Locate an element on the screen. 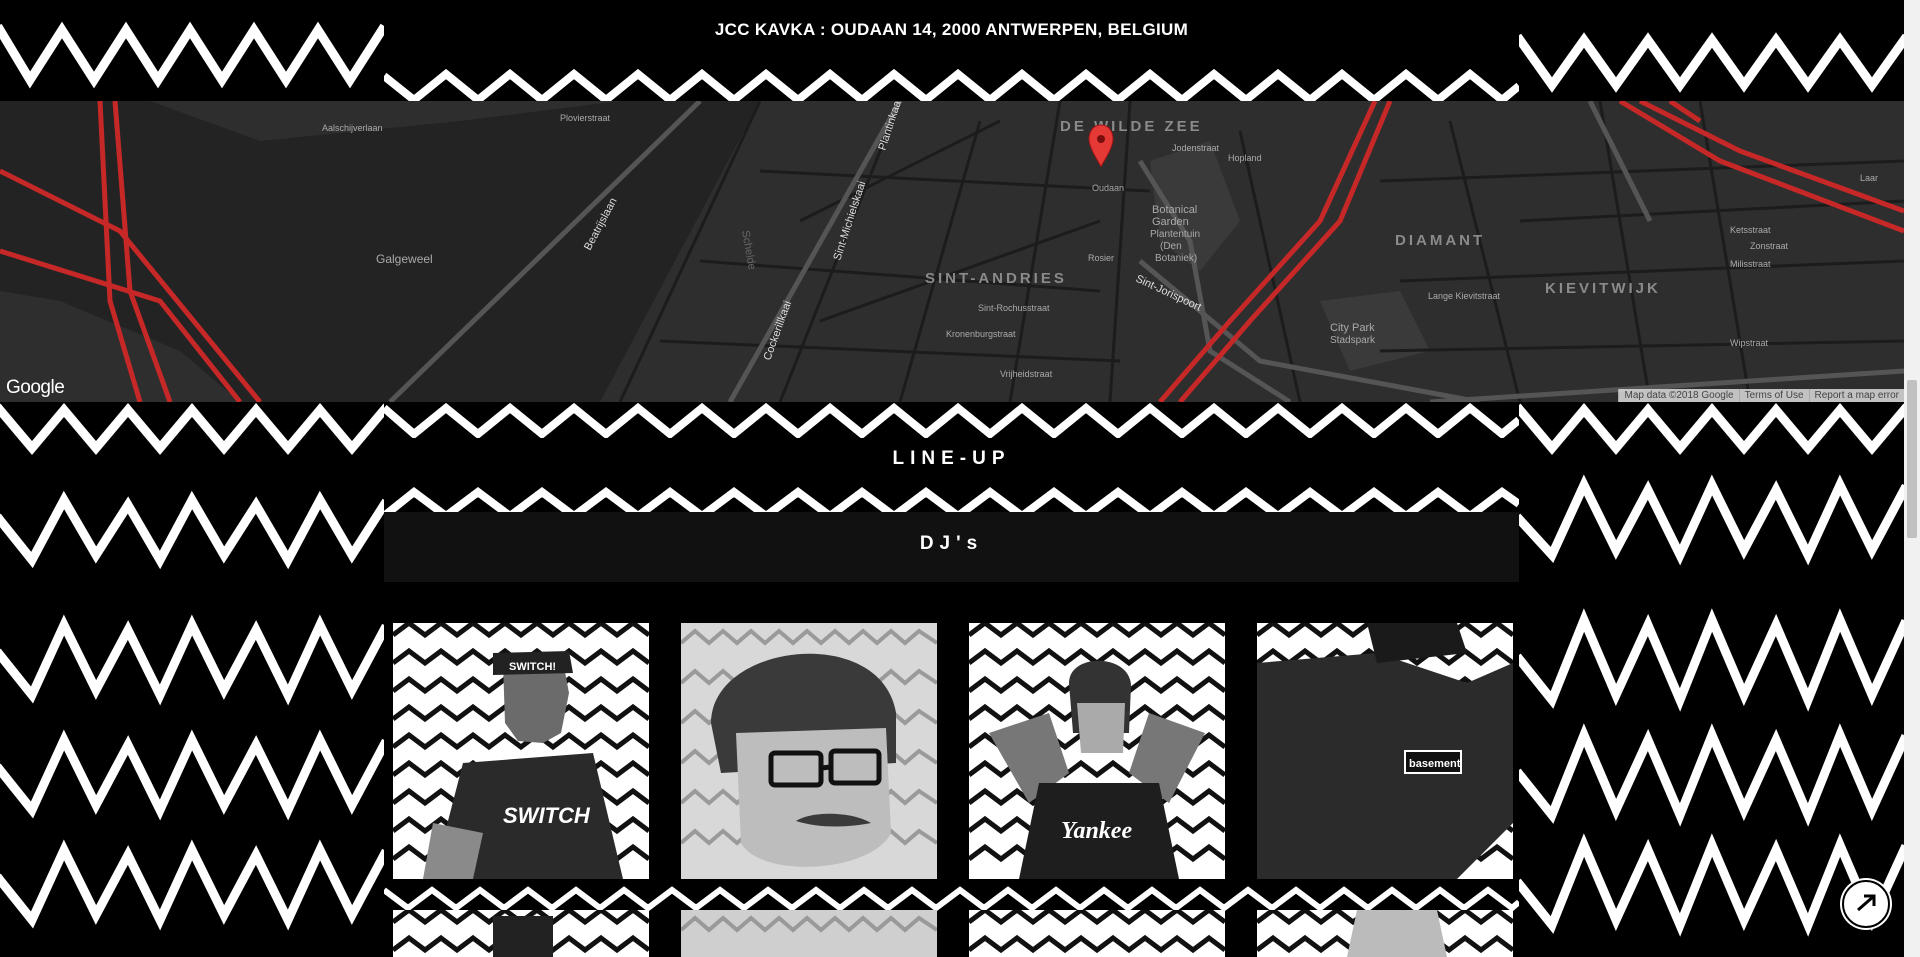 The width and height of the screenshot is (1920, 957). dj-card-4: basement is located at coordinates (1385, 751).